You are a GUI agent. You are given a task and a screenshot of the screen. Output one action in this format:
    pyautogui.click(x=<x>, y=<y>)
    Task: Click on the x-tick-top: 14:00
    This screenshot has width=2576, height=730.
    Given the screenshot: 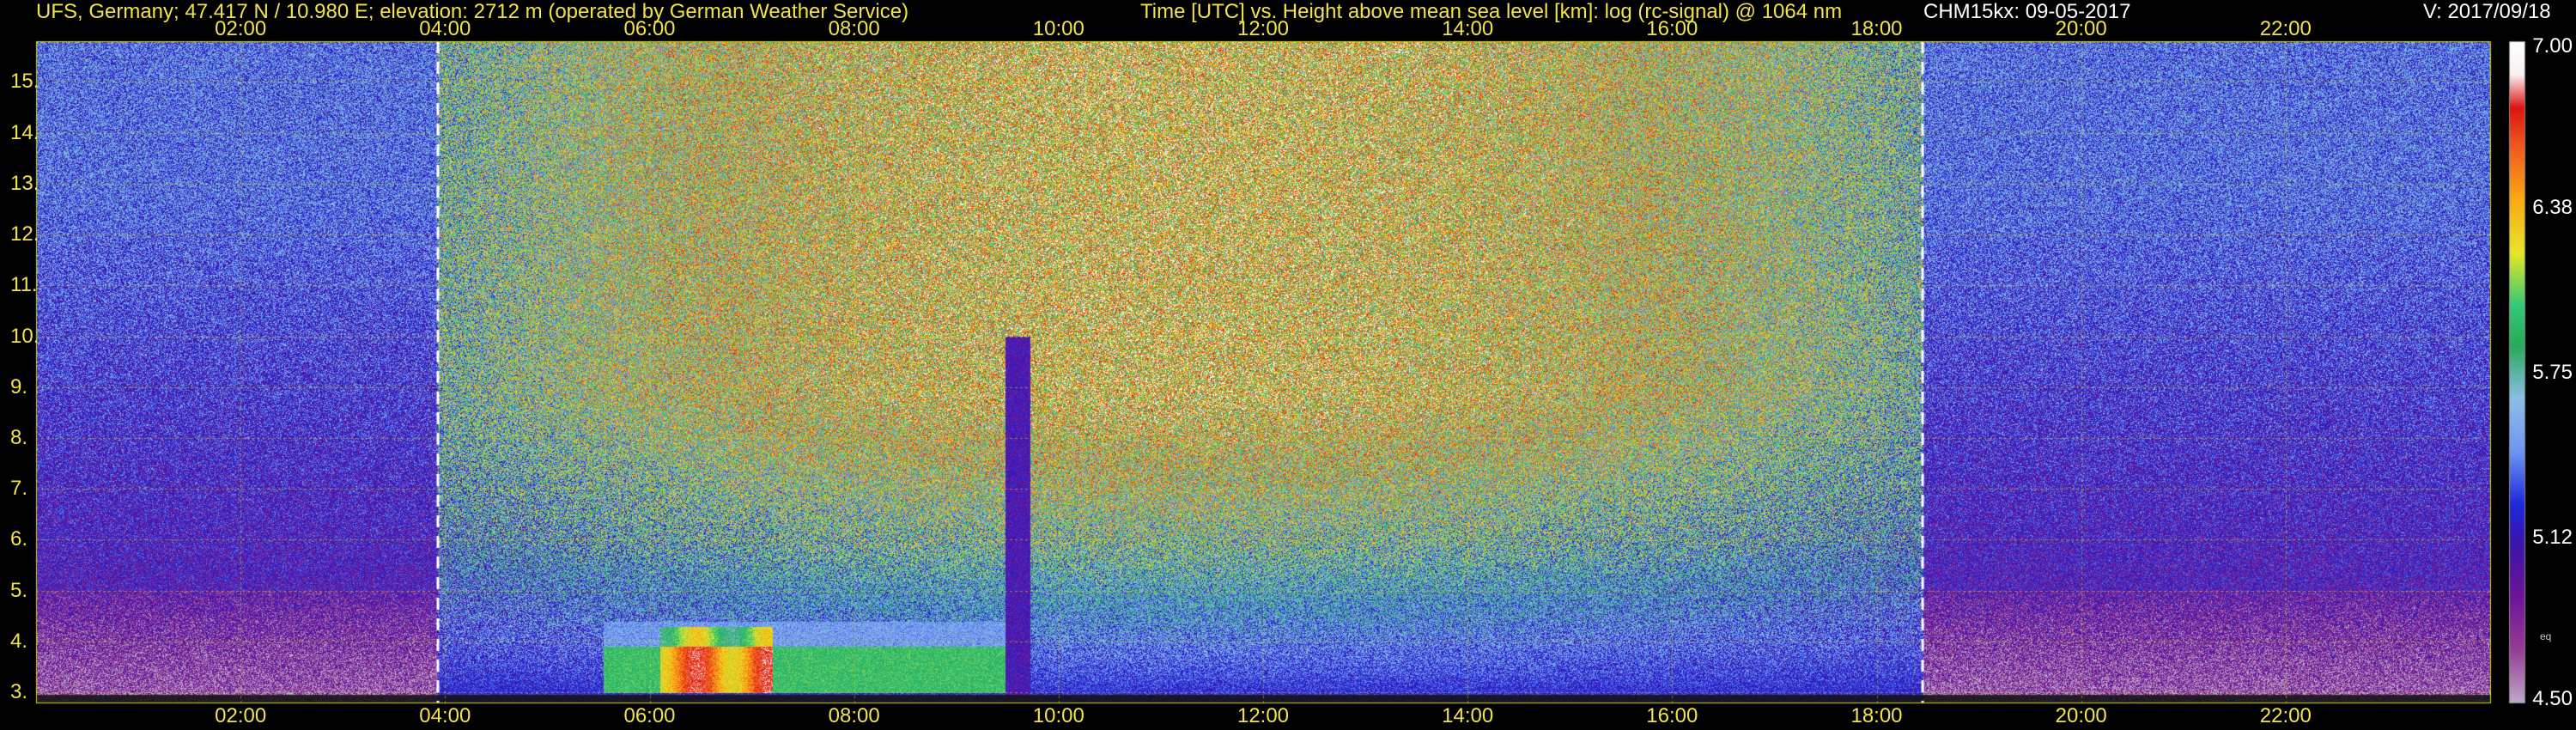 What is the action you would take?
    pyautogui.click(x=1468, y=28)
    